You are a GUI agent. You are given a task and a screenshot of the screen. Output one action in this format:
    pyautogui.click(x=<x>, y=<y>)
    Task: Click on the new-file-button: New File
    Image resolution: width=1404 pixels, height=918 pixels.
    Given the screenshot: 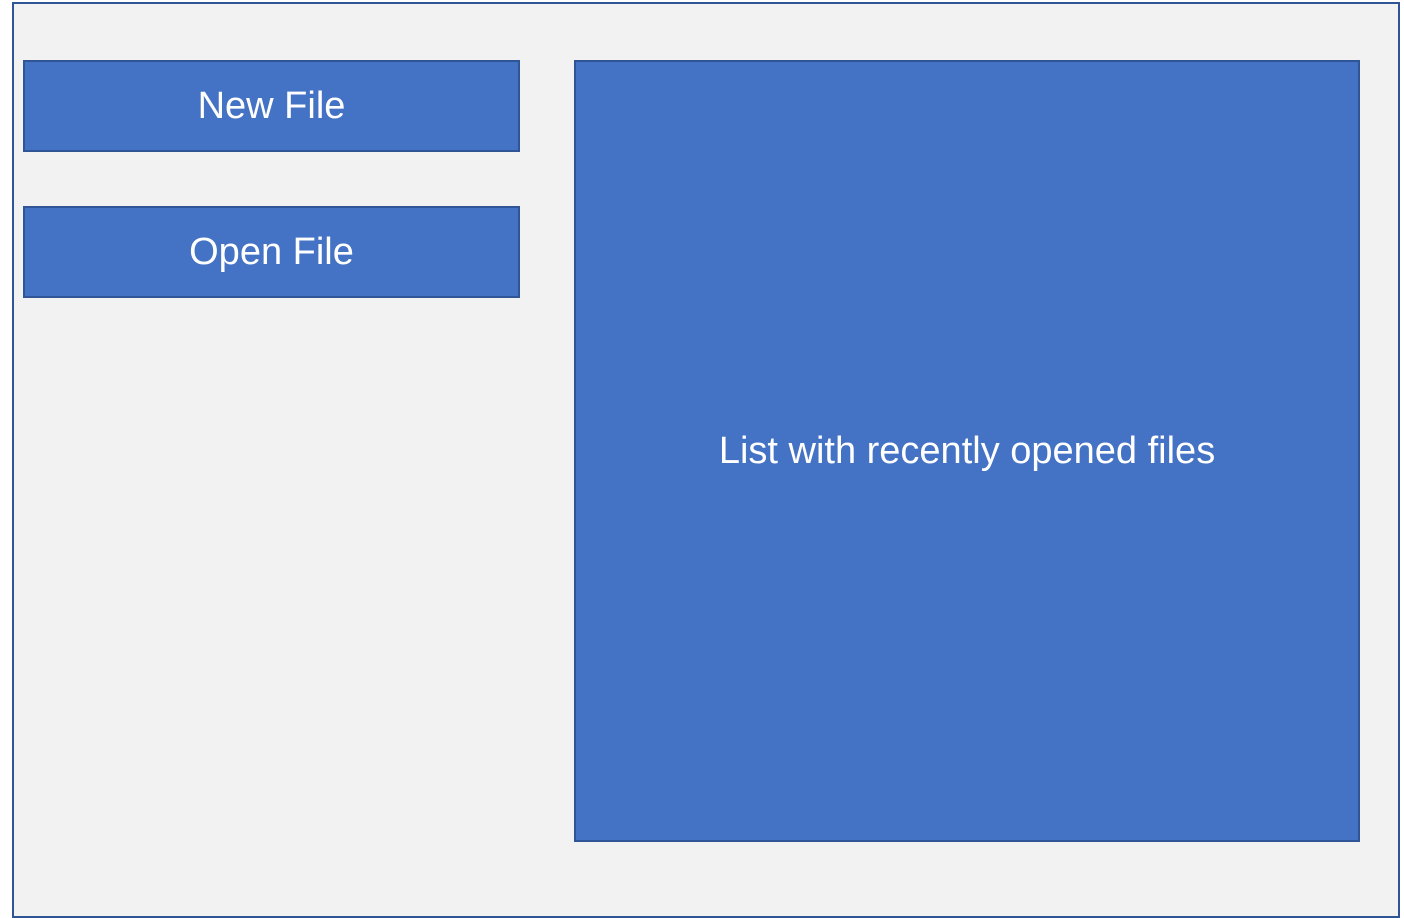 What is the action you would take?
    pyautogui.click(x=271, y=106)
    